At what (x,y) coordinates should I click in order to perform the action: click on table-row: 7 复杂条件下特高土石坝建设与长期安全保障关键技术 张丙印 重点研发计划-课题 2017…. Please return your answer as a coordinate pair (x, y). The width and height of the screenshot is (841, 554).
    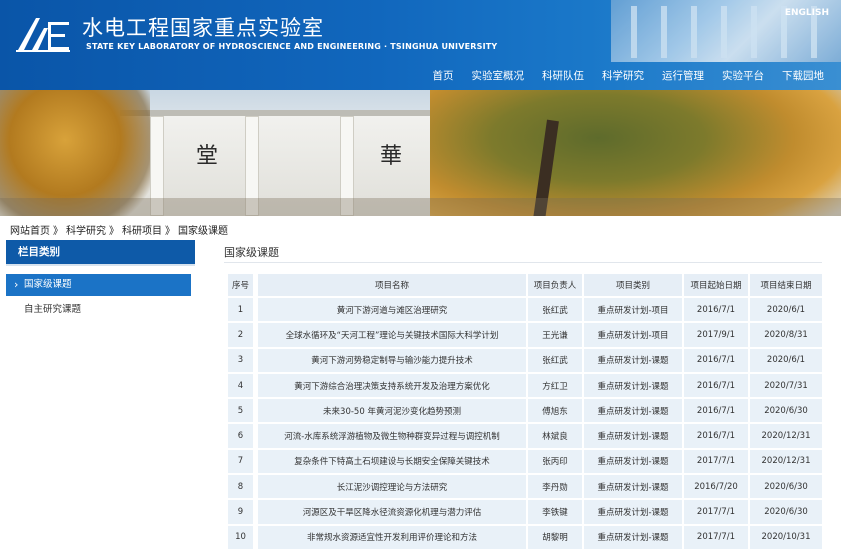
    Looking at the image, I should click on (525, 461).